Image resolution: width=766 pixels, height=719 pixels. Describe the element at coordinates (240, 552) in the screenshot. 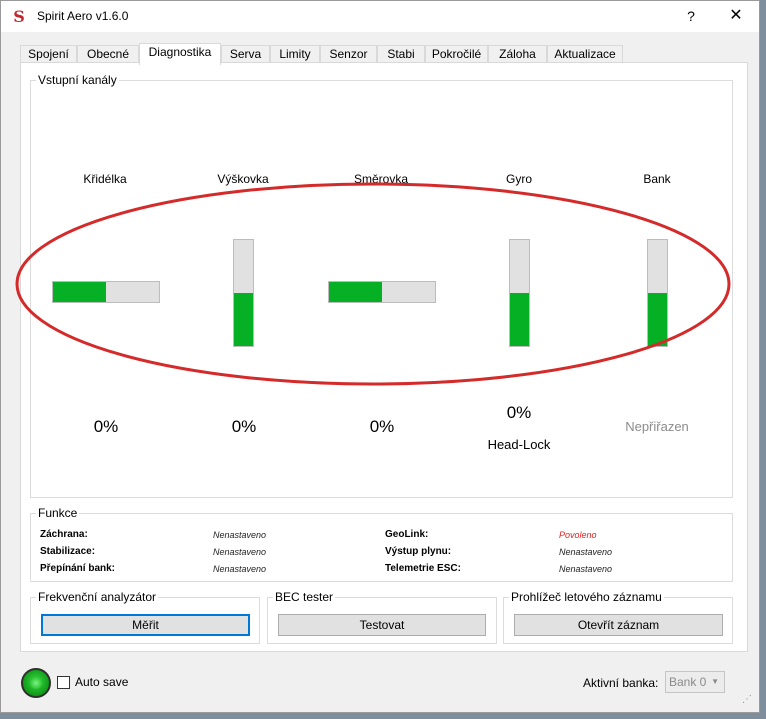

I see `stabilization-value: Nenastaveno` at that location.